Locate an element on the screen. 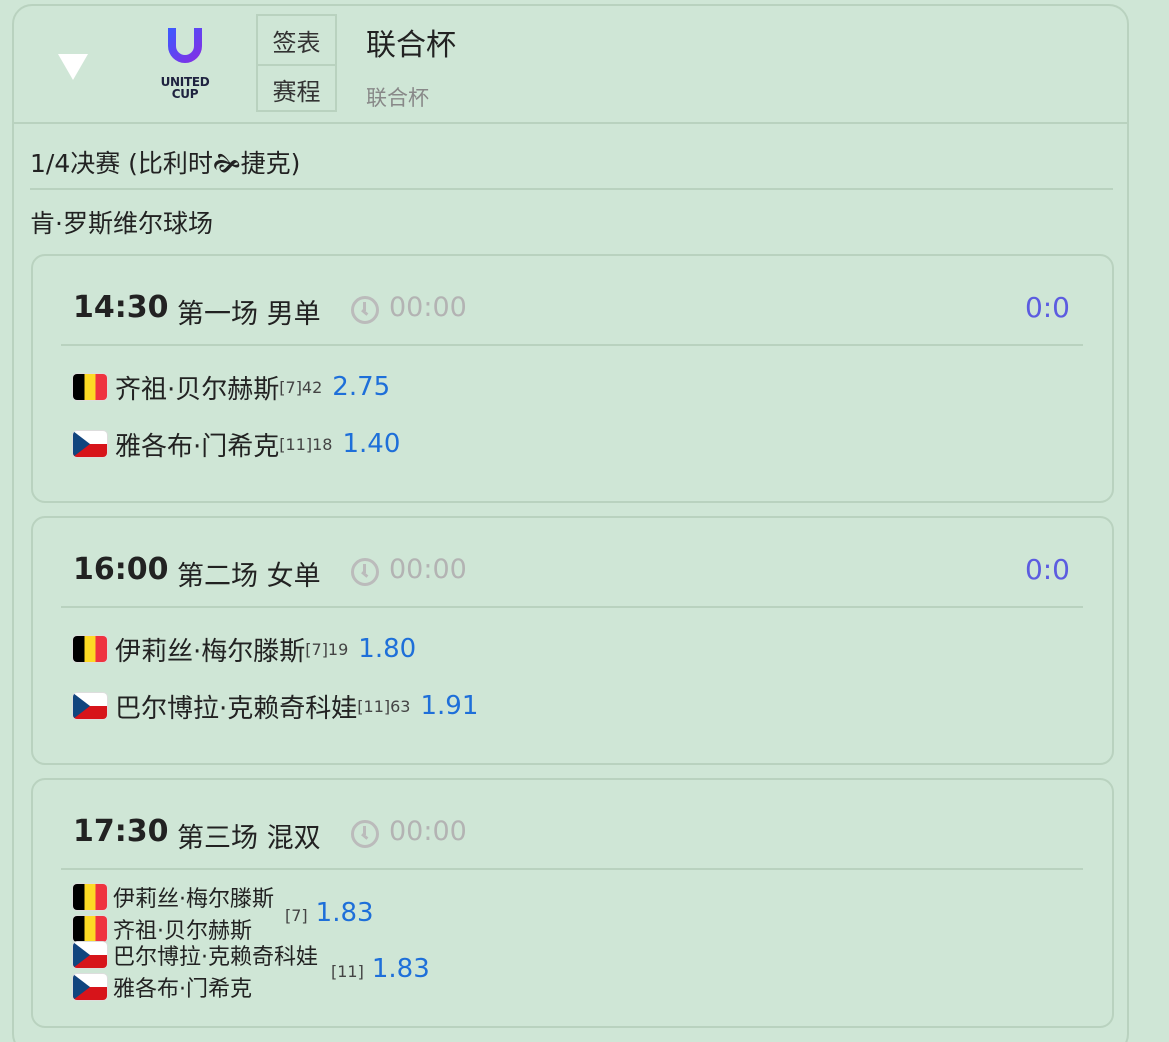 This screenshot has width=1169, height=1042. player-odds: 1.80 is located at coordinates (387, 649).